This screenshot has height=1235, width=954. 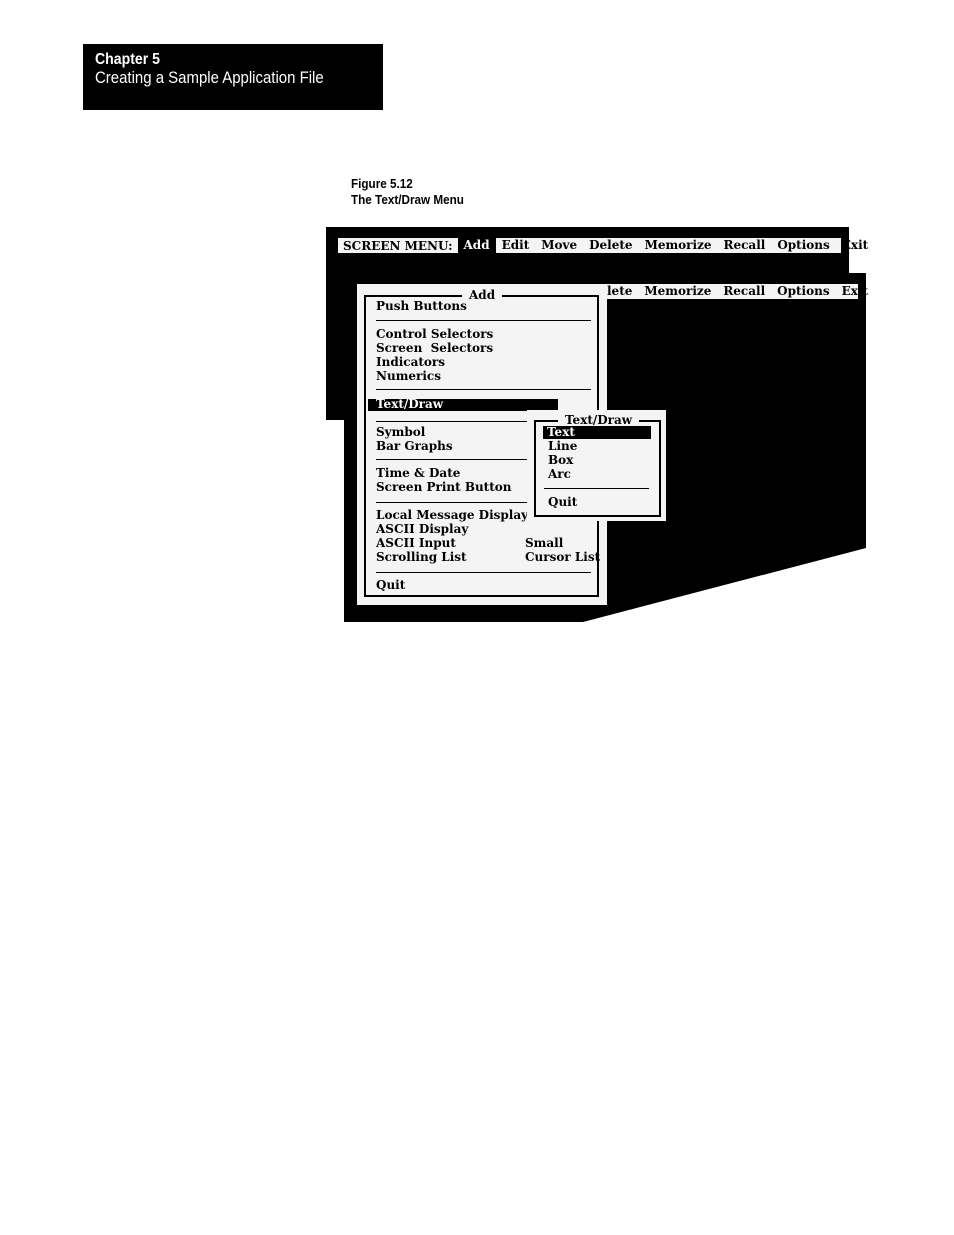 What do you see at coordinates (400, 432) in the screenshot?
I see `add-item-symbol: Symbol` at bounding box center [400, 432].